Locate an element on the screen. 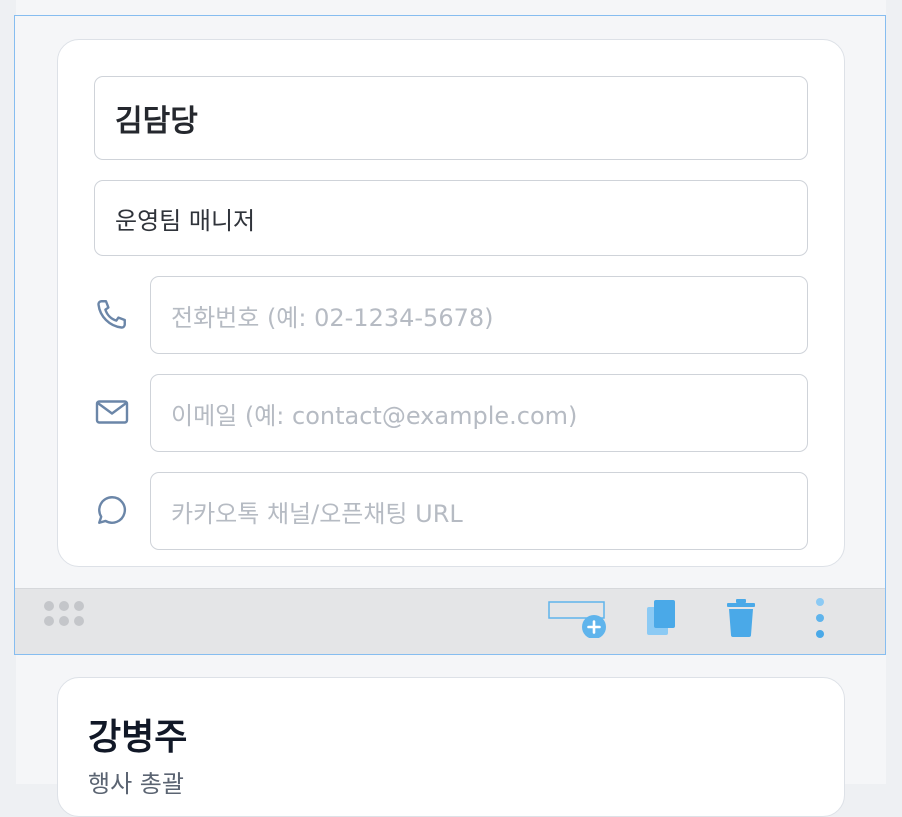 This screenshot has height=817, width=902. phone-input: 전화번호 (예: 02-1234-5678) is located at coordinates (479, 315).